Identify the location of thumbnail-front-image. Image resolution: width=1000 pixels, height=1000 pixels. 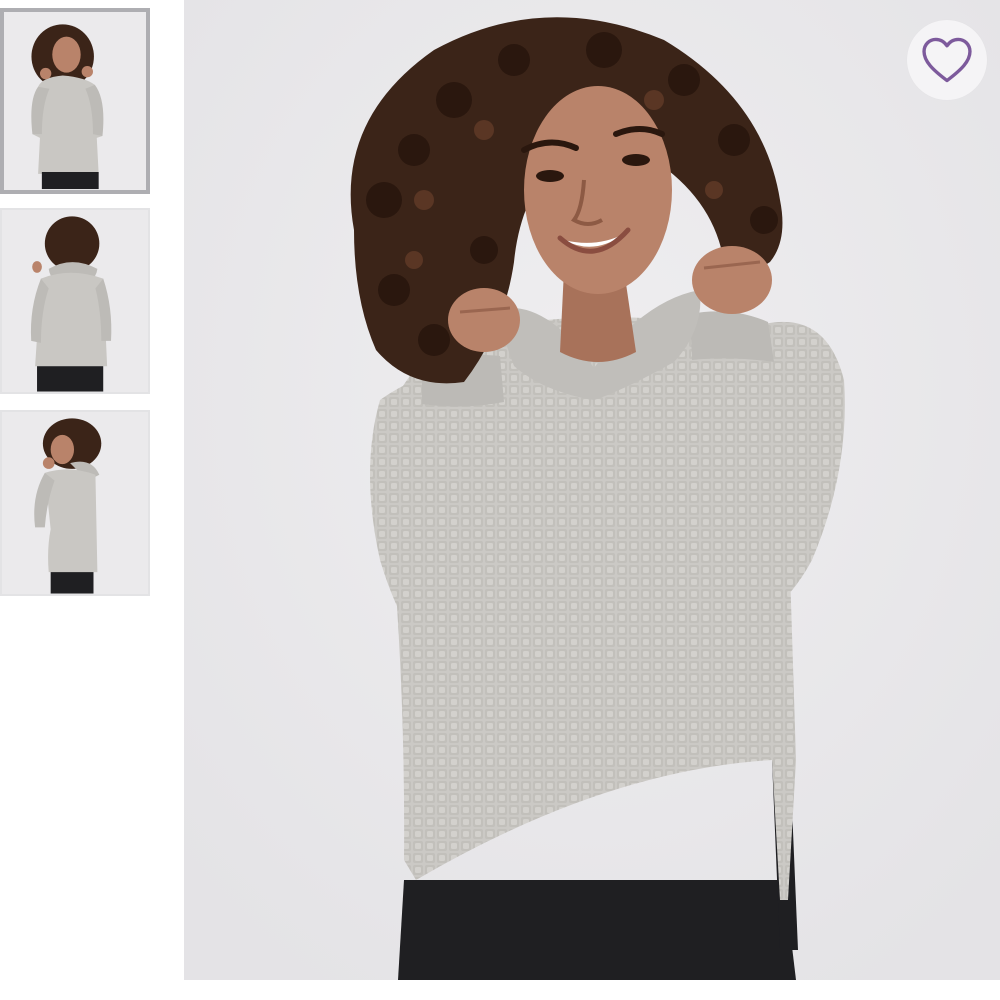
(75, 101).